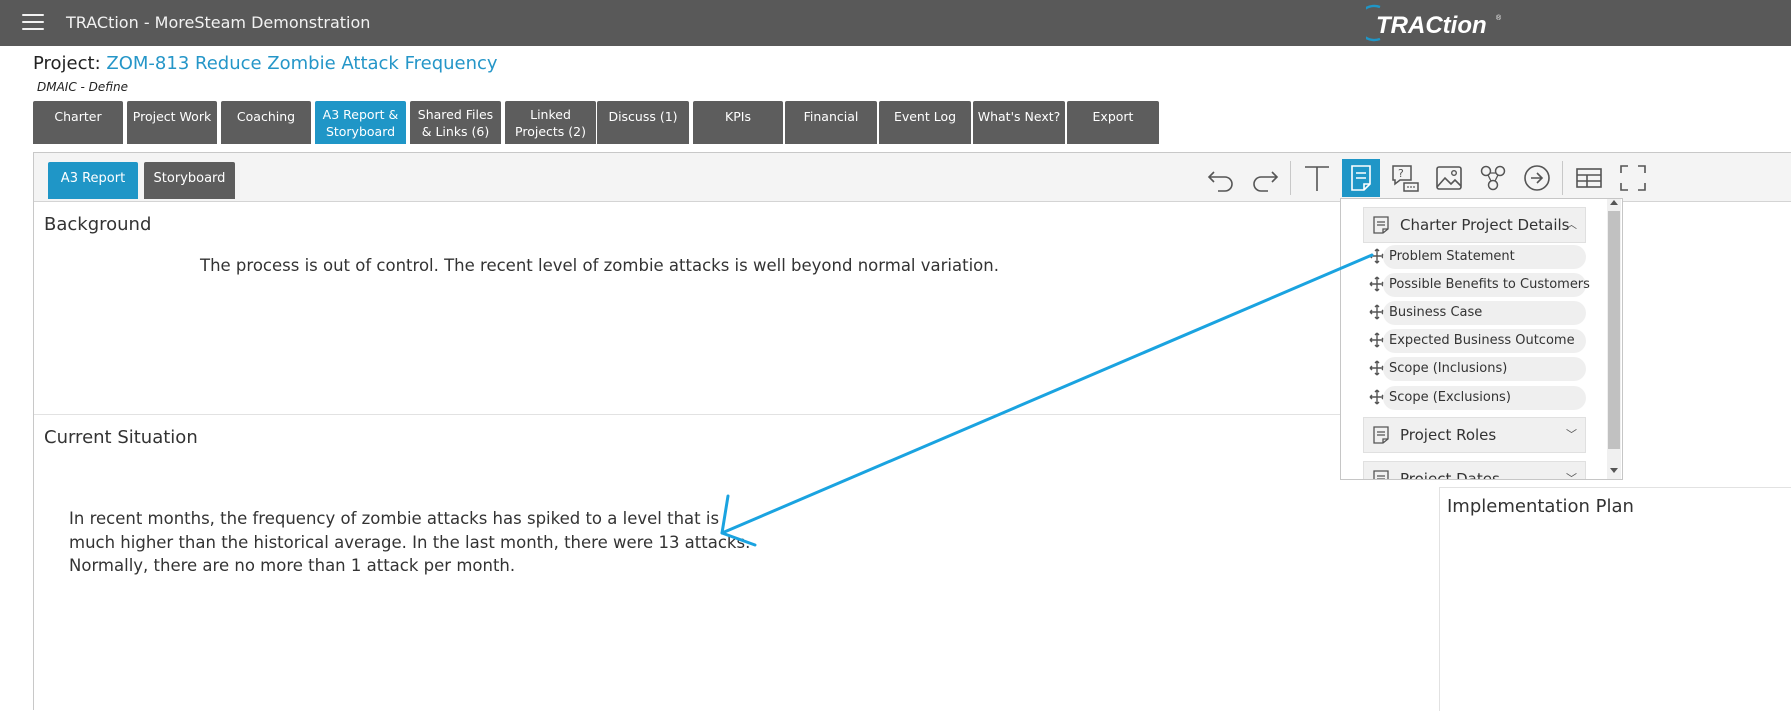 The width and height of the screenshot is (1791, 711). What do you see at coordinates (1474, 435) in the screenshot?
I see `group-project-roles: Project Roles ﹀` at bounding box center [1474, 435].